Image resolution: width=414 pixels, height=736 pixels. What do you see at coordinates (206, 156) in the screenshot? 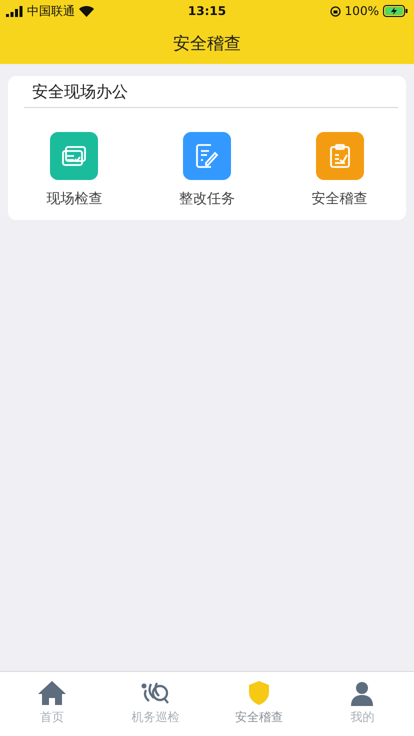
I see `edit-icon` at bounding box center [206, 156].